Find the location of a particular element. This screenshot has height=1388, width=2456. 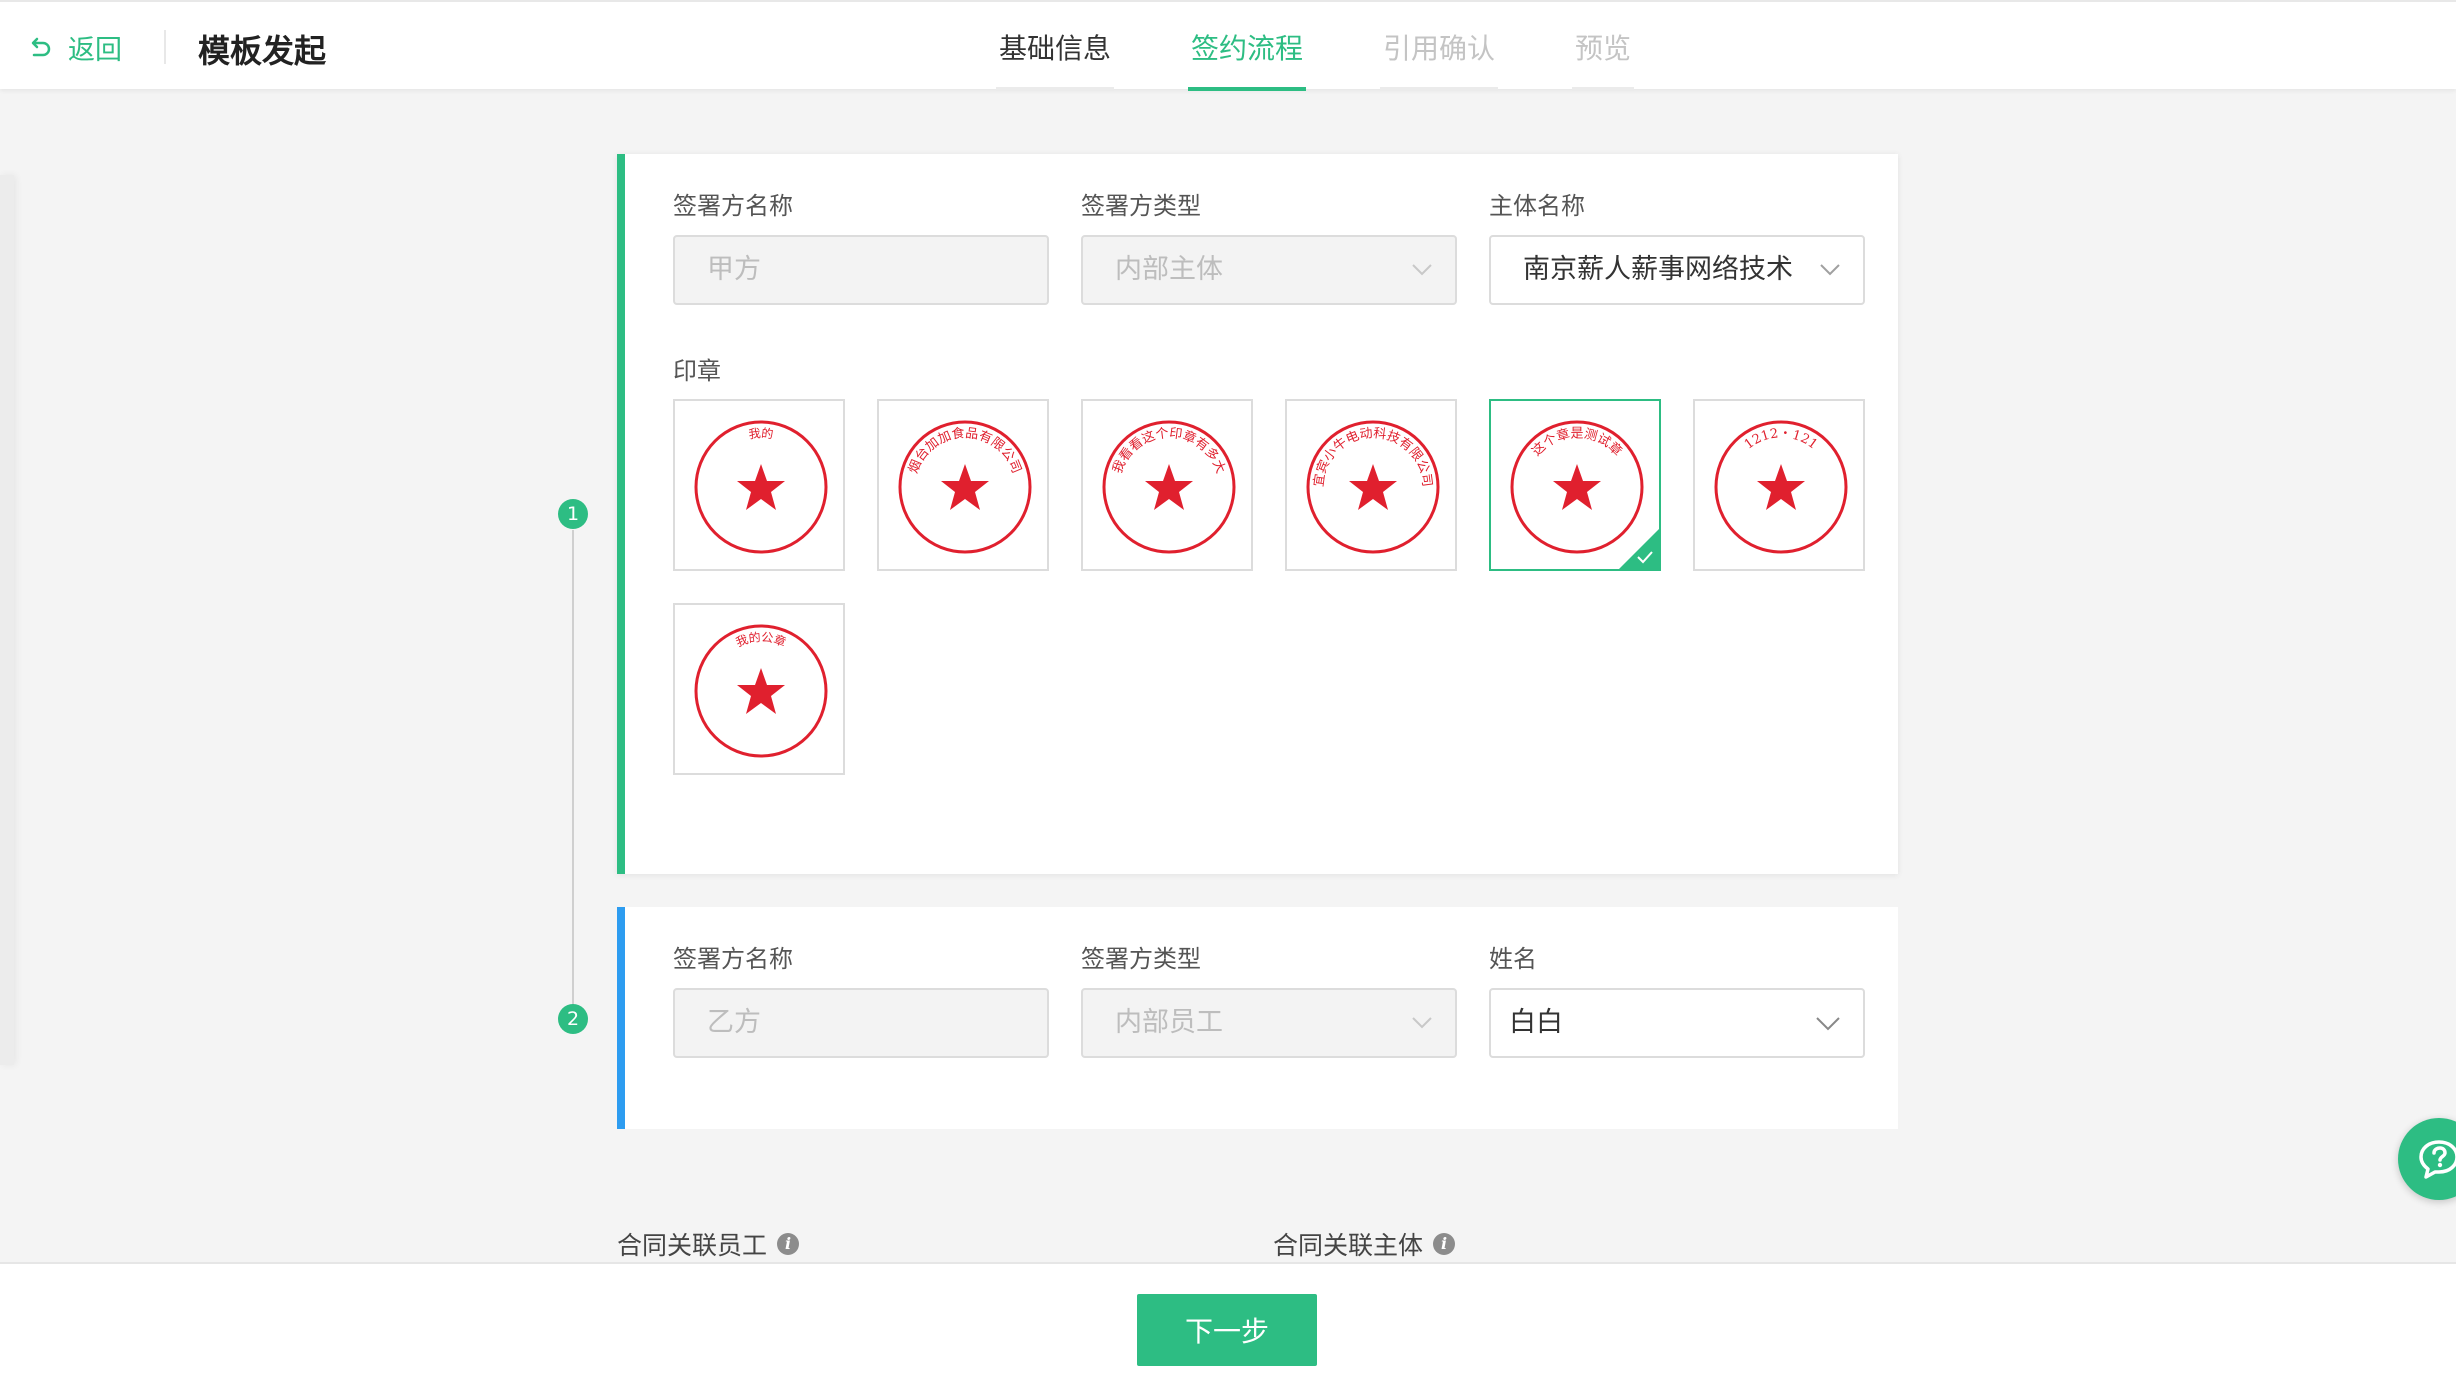

step-label: 预览 is located at coordinates (1603, 48).